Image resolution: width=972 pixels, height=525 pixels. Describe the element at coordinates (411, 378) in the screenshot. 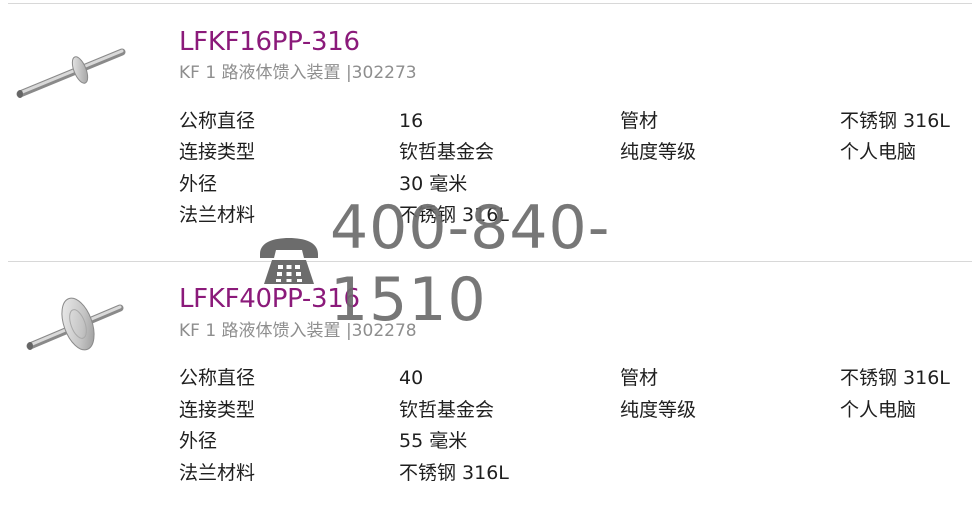

I see `spec-value: 40` at that location.